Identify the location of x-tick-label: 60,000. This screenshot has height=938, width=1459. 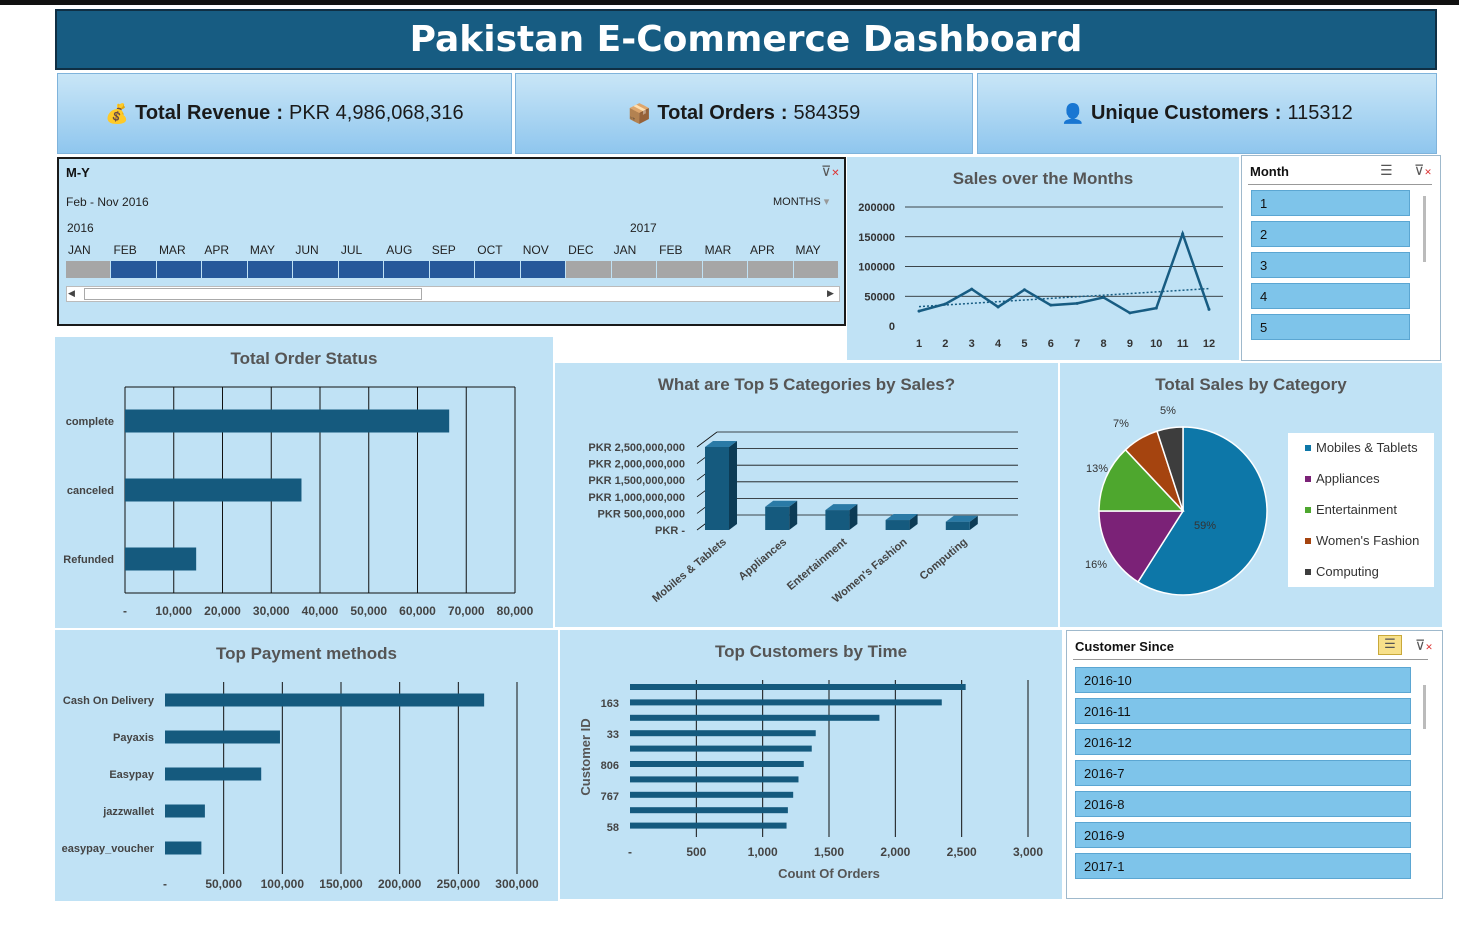
(417, 611).